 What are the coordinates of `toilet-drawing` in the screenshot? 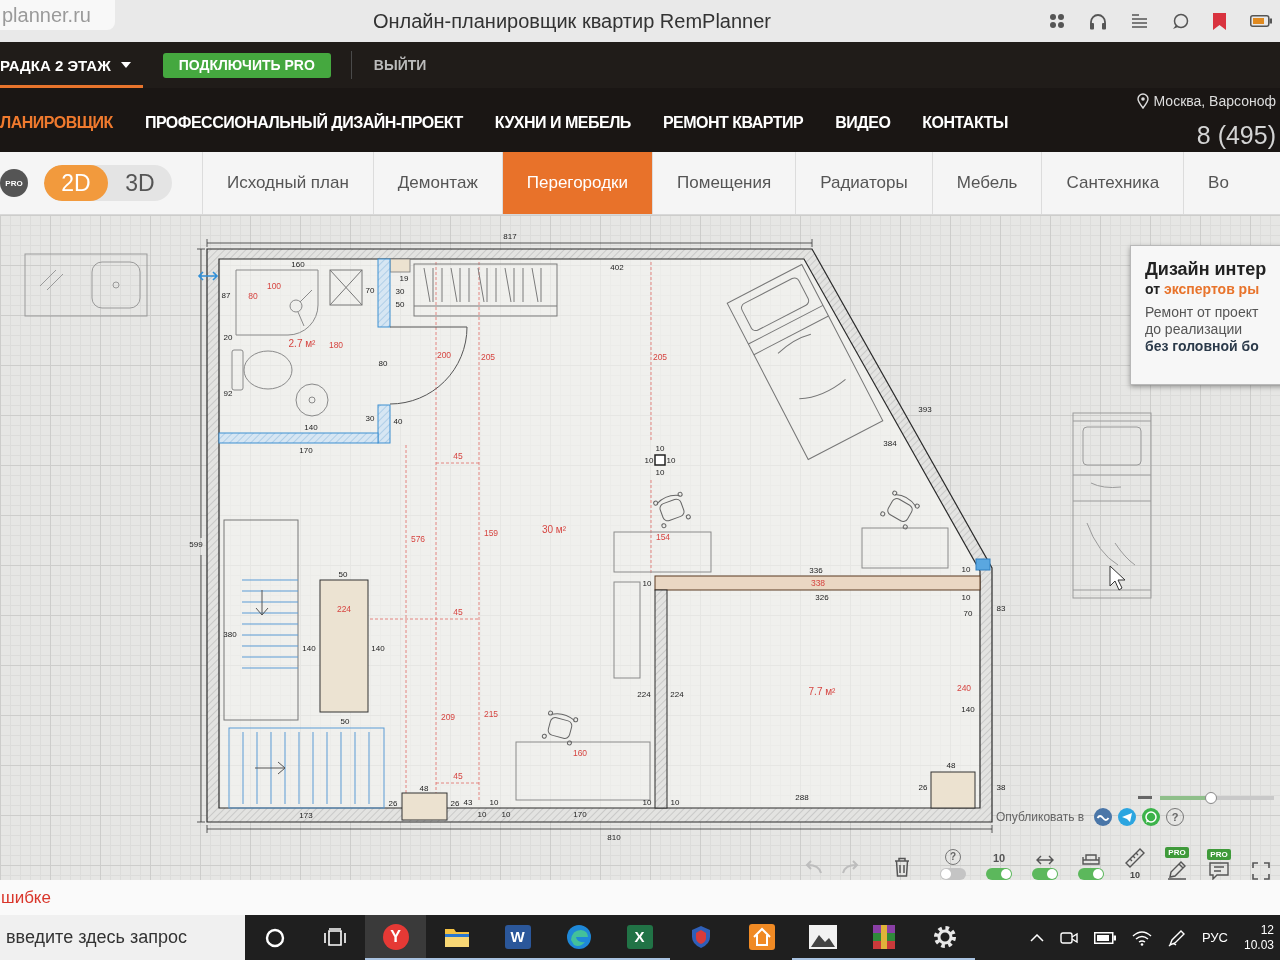 It's located at (262, 370).